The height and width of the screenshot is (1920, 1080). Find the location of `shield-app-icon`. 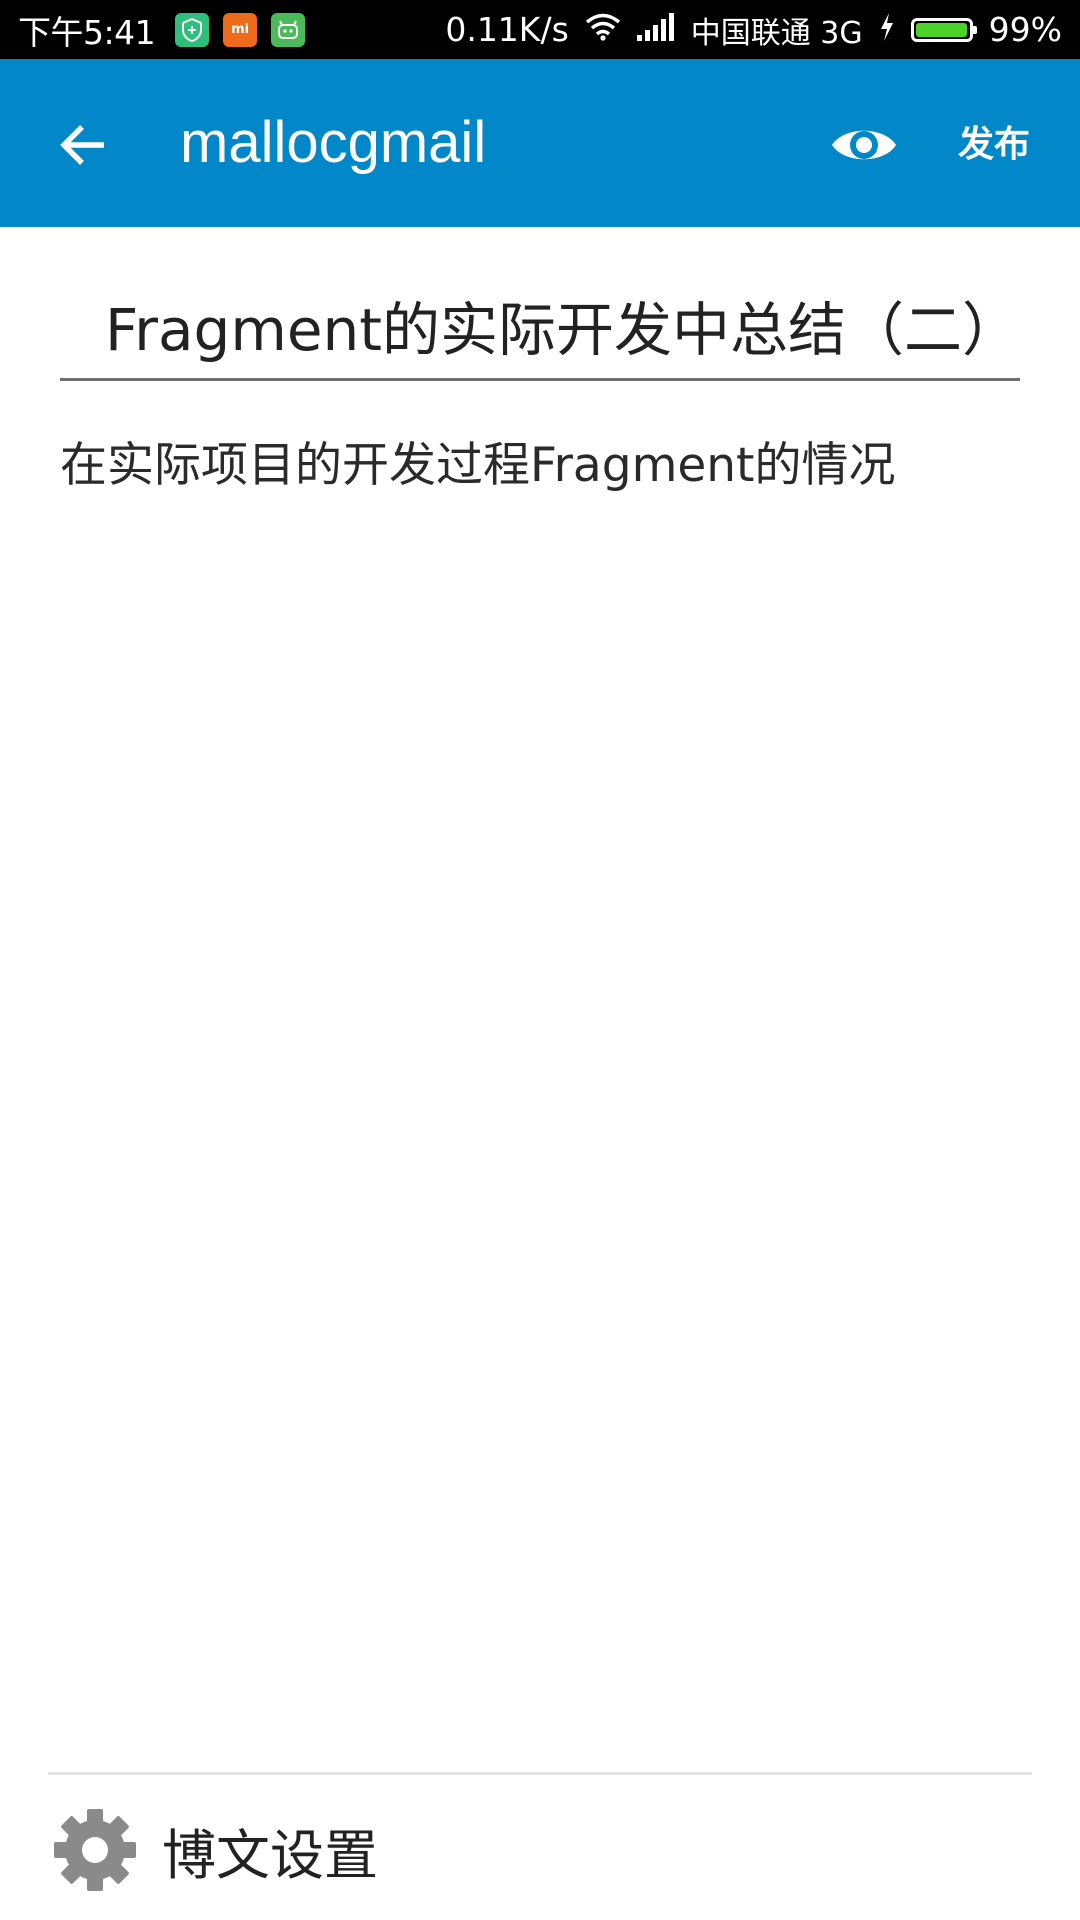

shield-app-icon is located at coordinates (192, 29).